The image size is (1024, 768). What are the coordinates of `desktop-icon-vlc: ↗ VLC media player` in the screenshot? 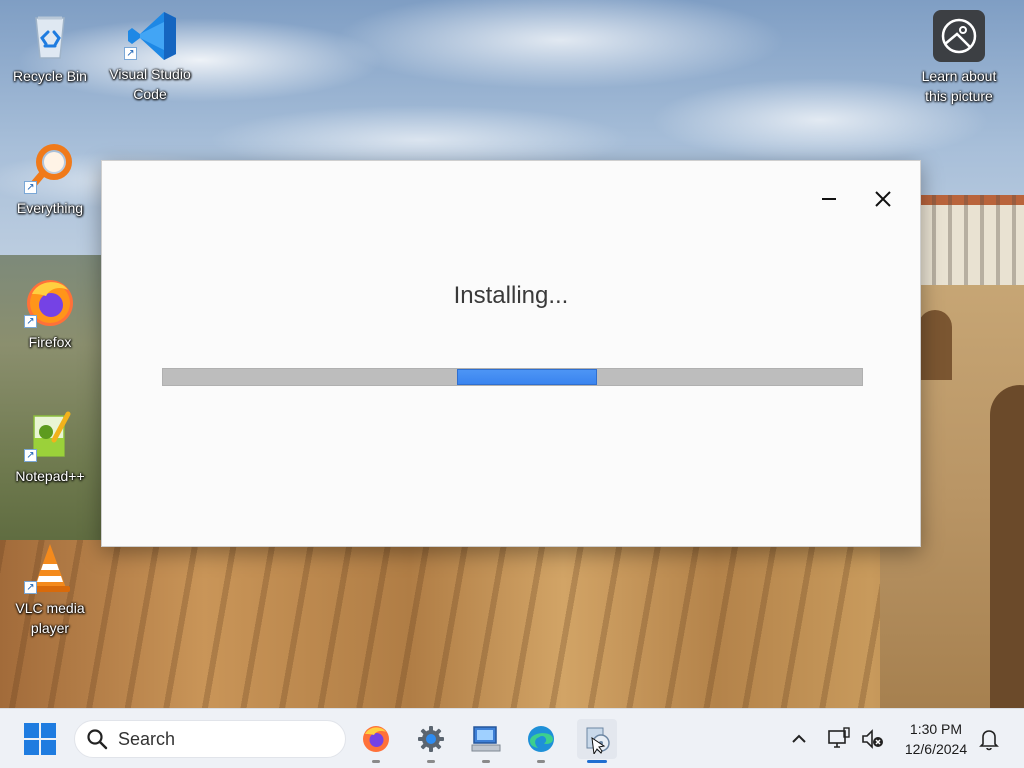 It's located at (50, 590).